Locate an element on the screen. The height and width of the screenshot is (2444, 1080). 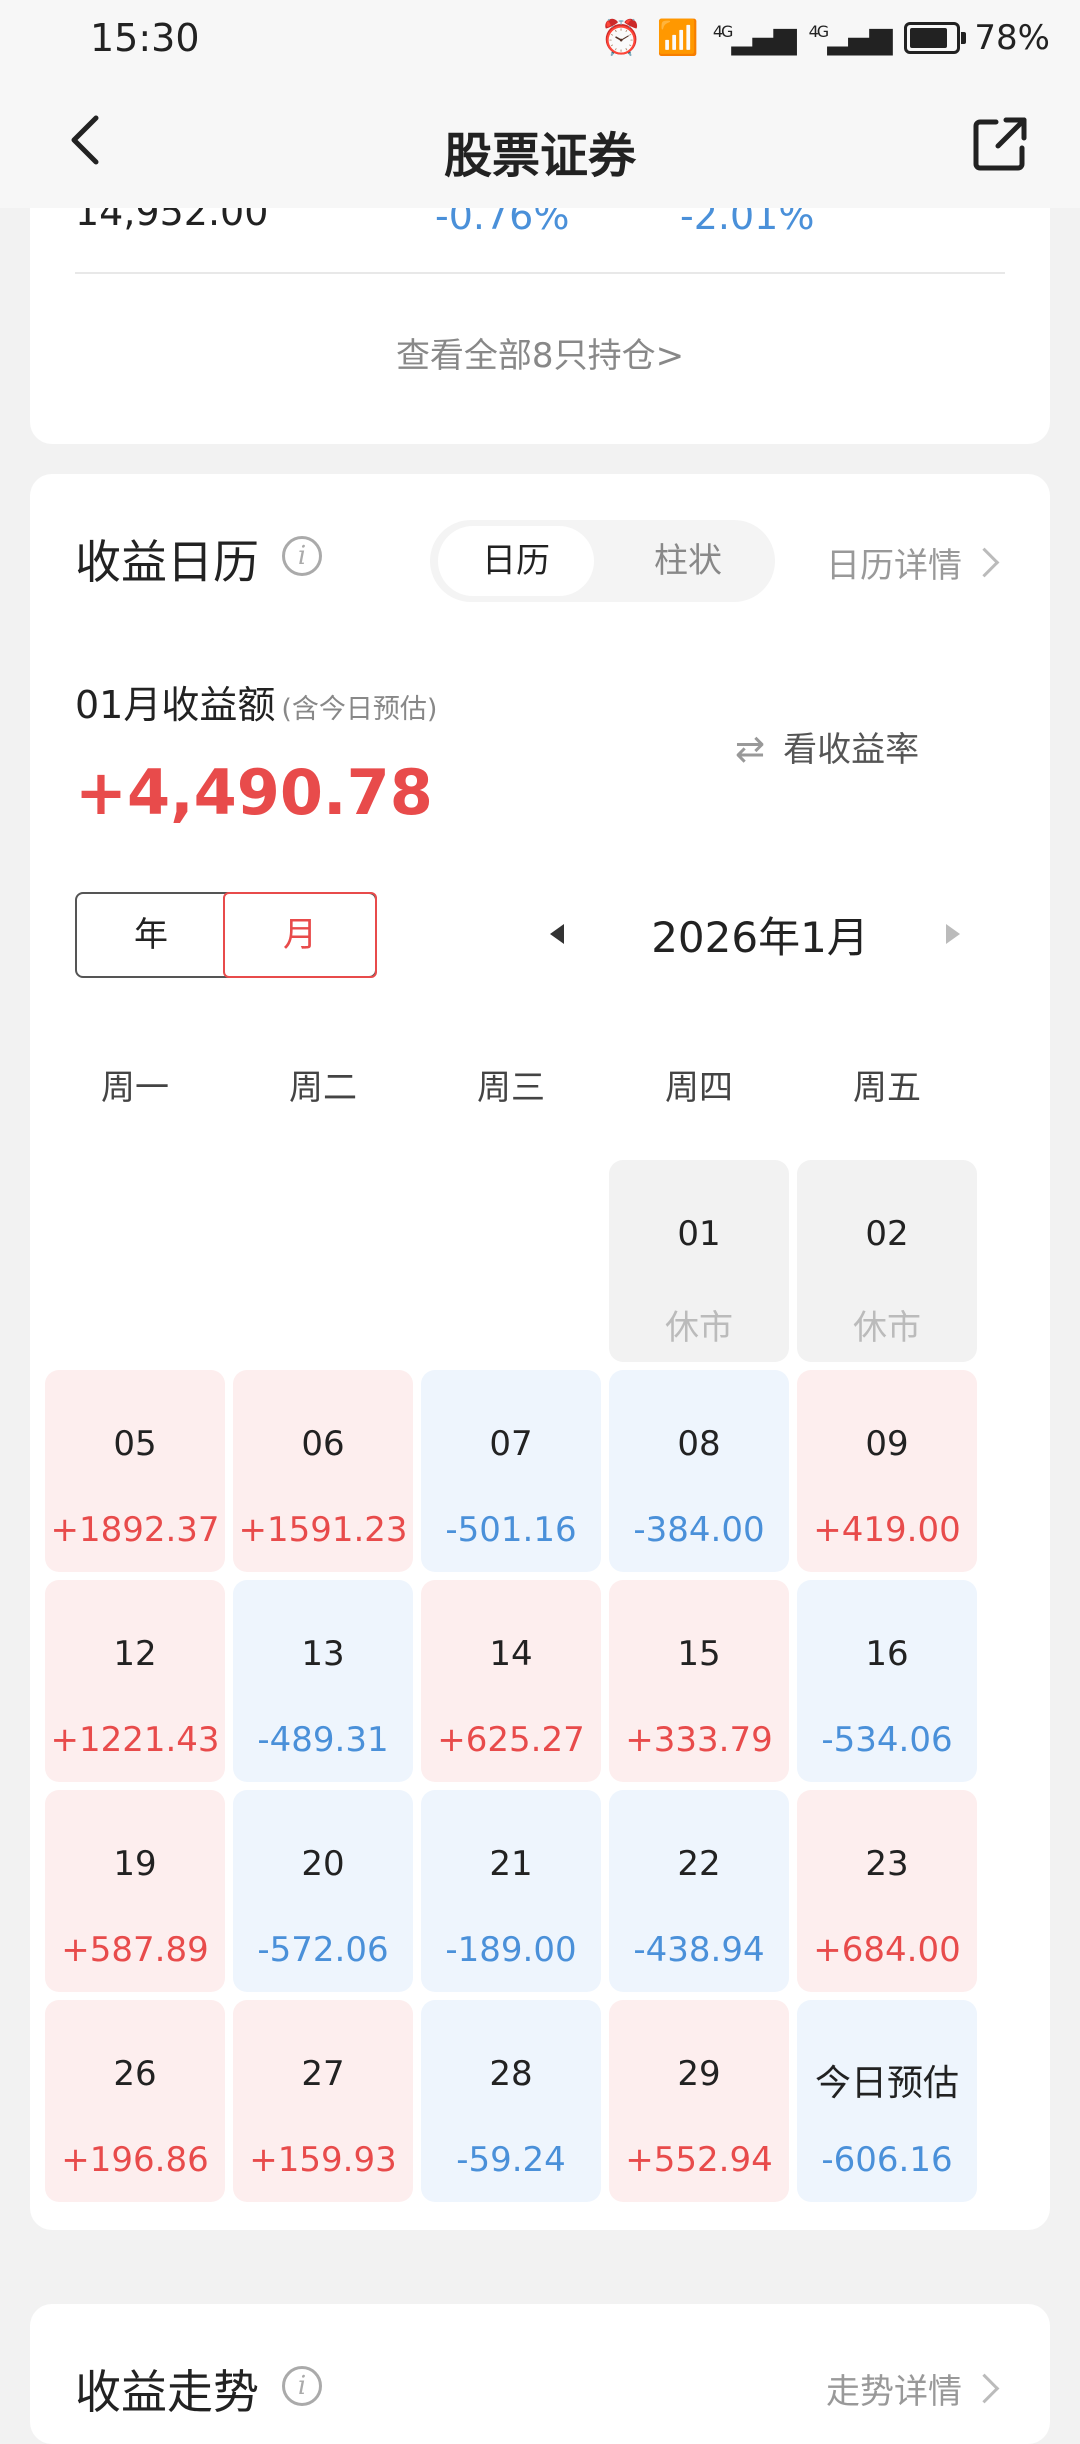
calendar-day-cell: 20 -572.06 is located at coordinates (323, 1891).